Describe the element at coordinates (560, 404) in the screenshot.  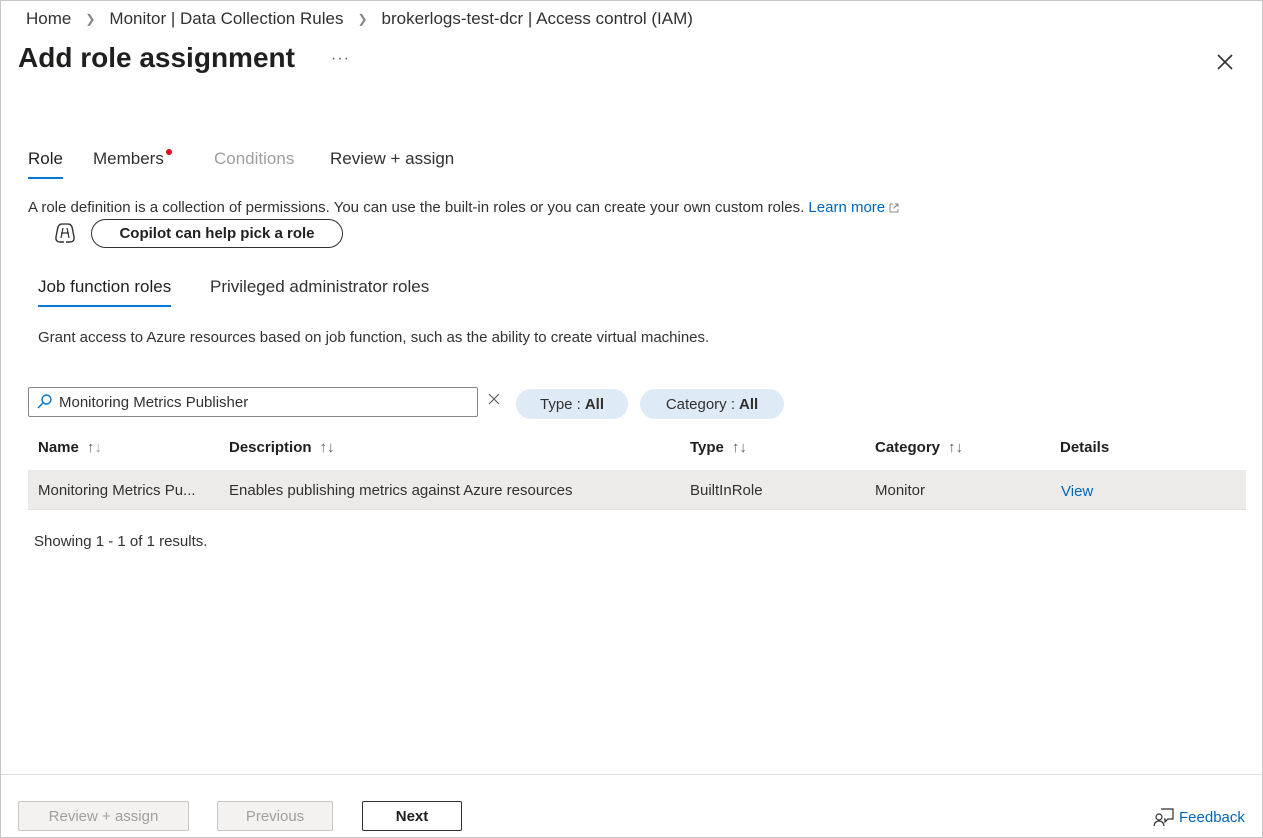
I see `type-filter-label: Type :` at that location.